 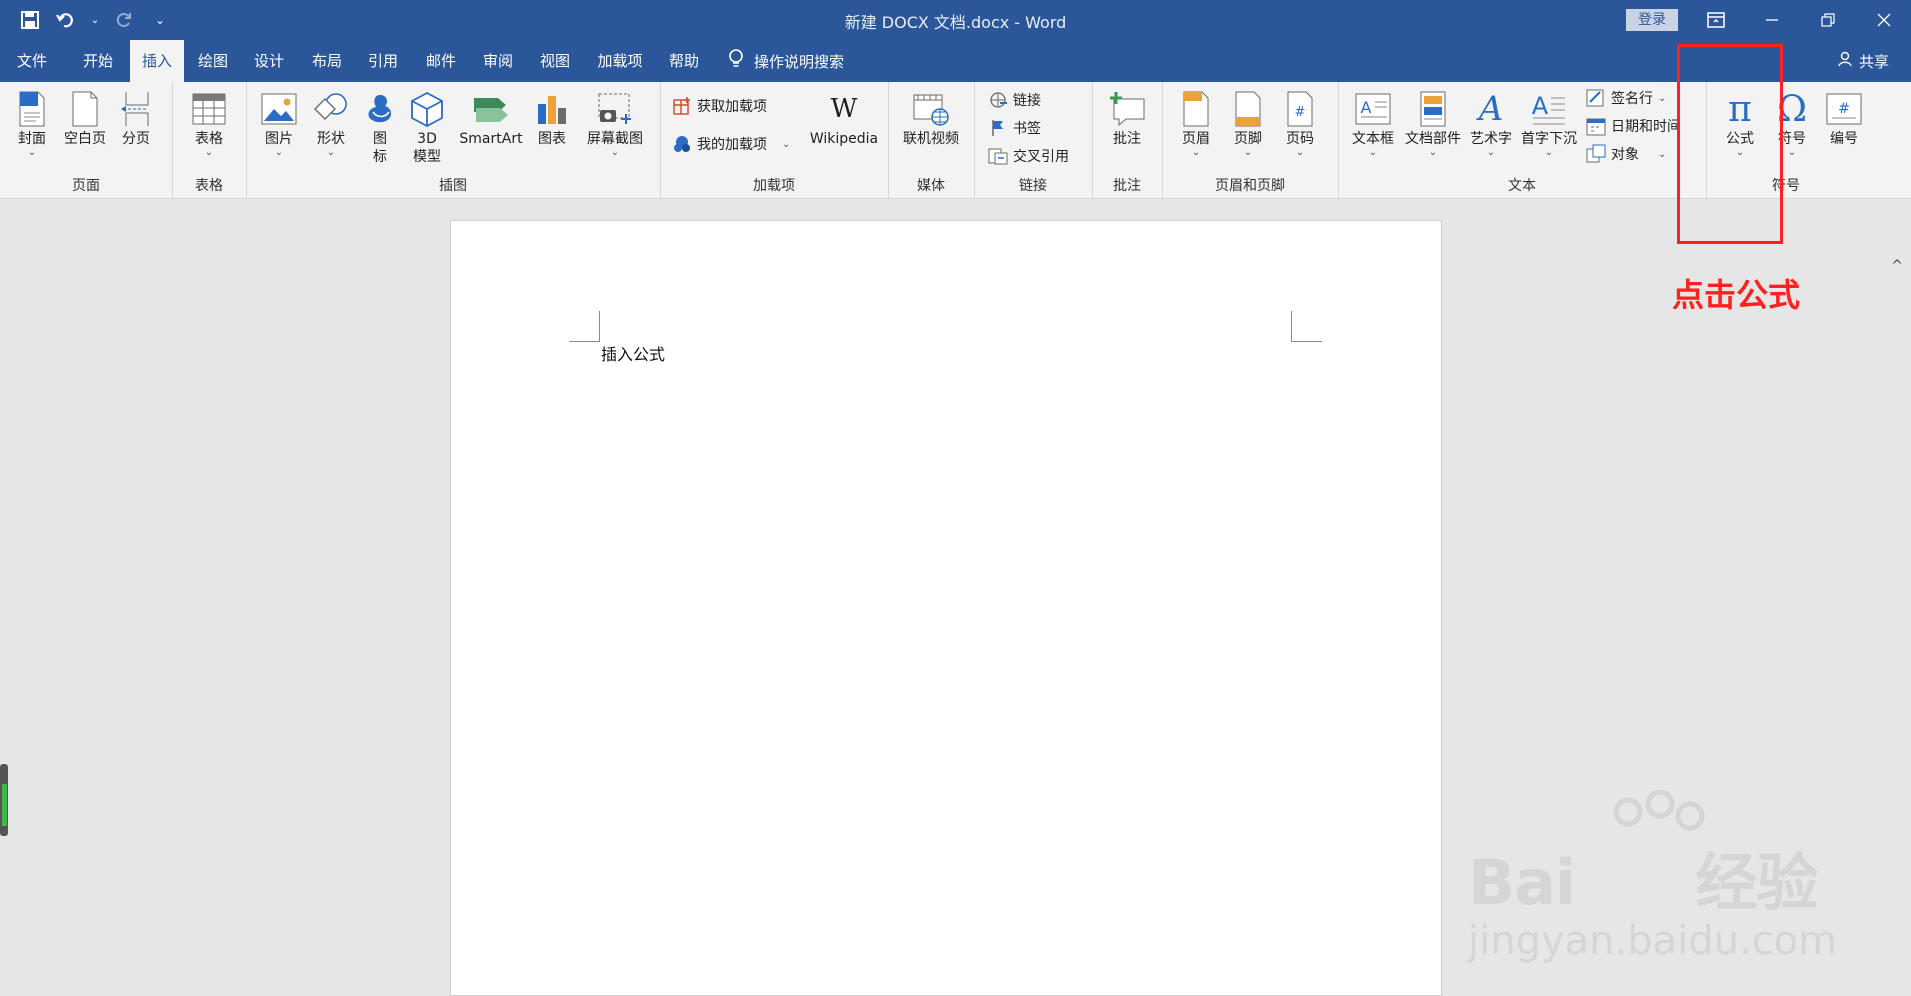 What do you see at coordinates (1373, 123) in the screenshot?
I see `text-box-button: A 文本框 ⌄` at bounding box center [1373, 123].